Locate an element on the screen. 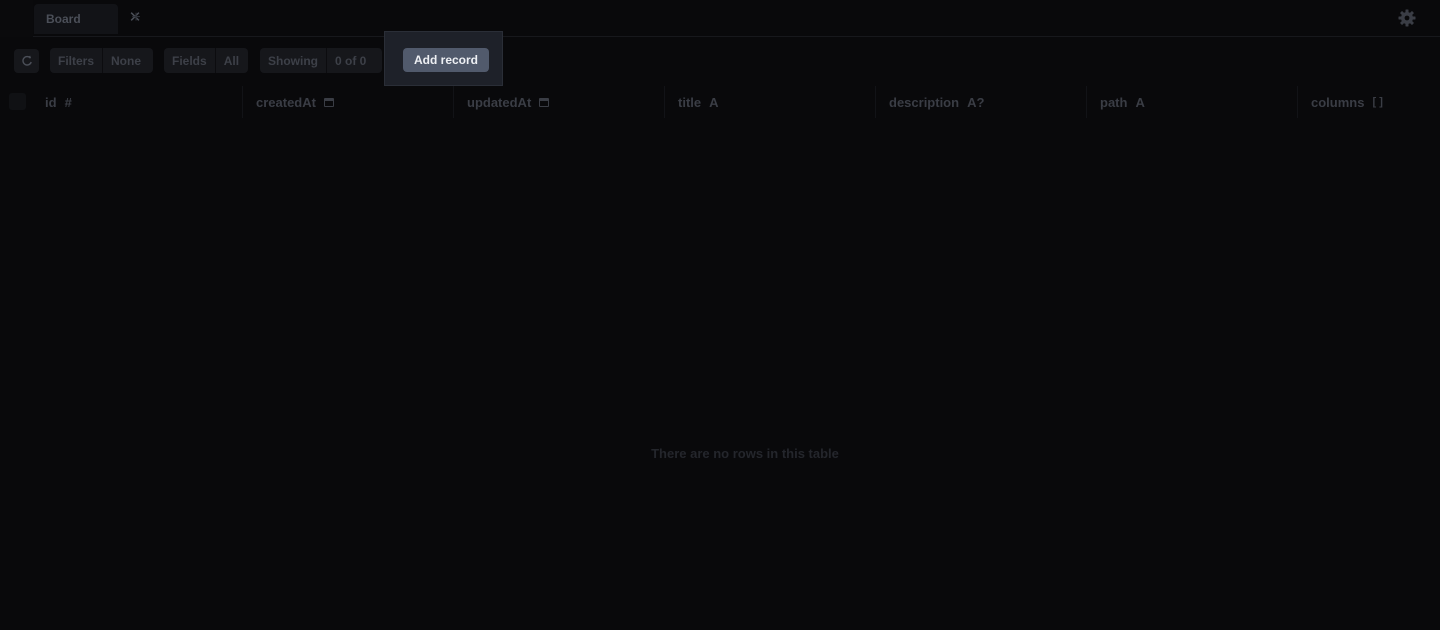 Image resolution: width=1440 pixels, height=630 pixels. column-name: updatedAt is located at coordinates (499, 102).